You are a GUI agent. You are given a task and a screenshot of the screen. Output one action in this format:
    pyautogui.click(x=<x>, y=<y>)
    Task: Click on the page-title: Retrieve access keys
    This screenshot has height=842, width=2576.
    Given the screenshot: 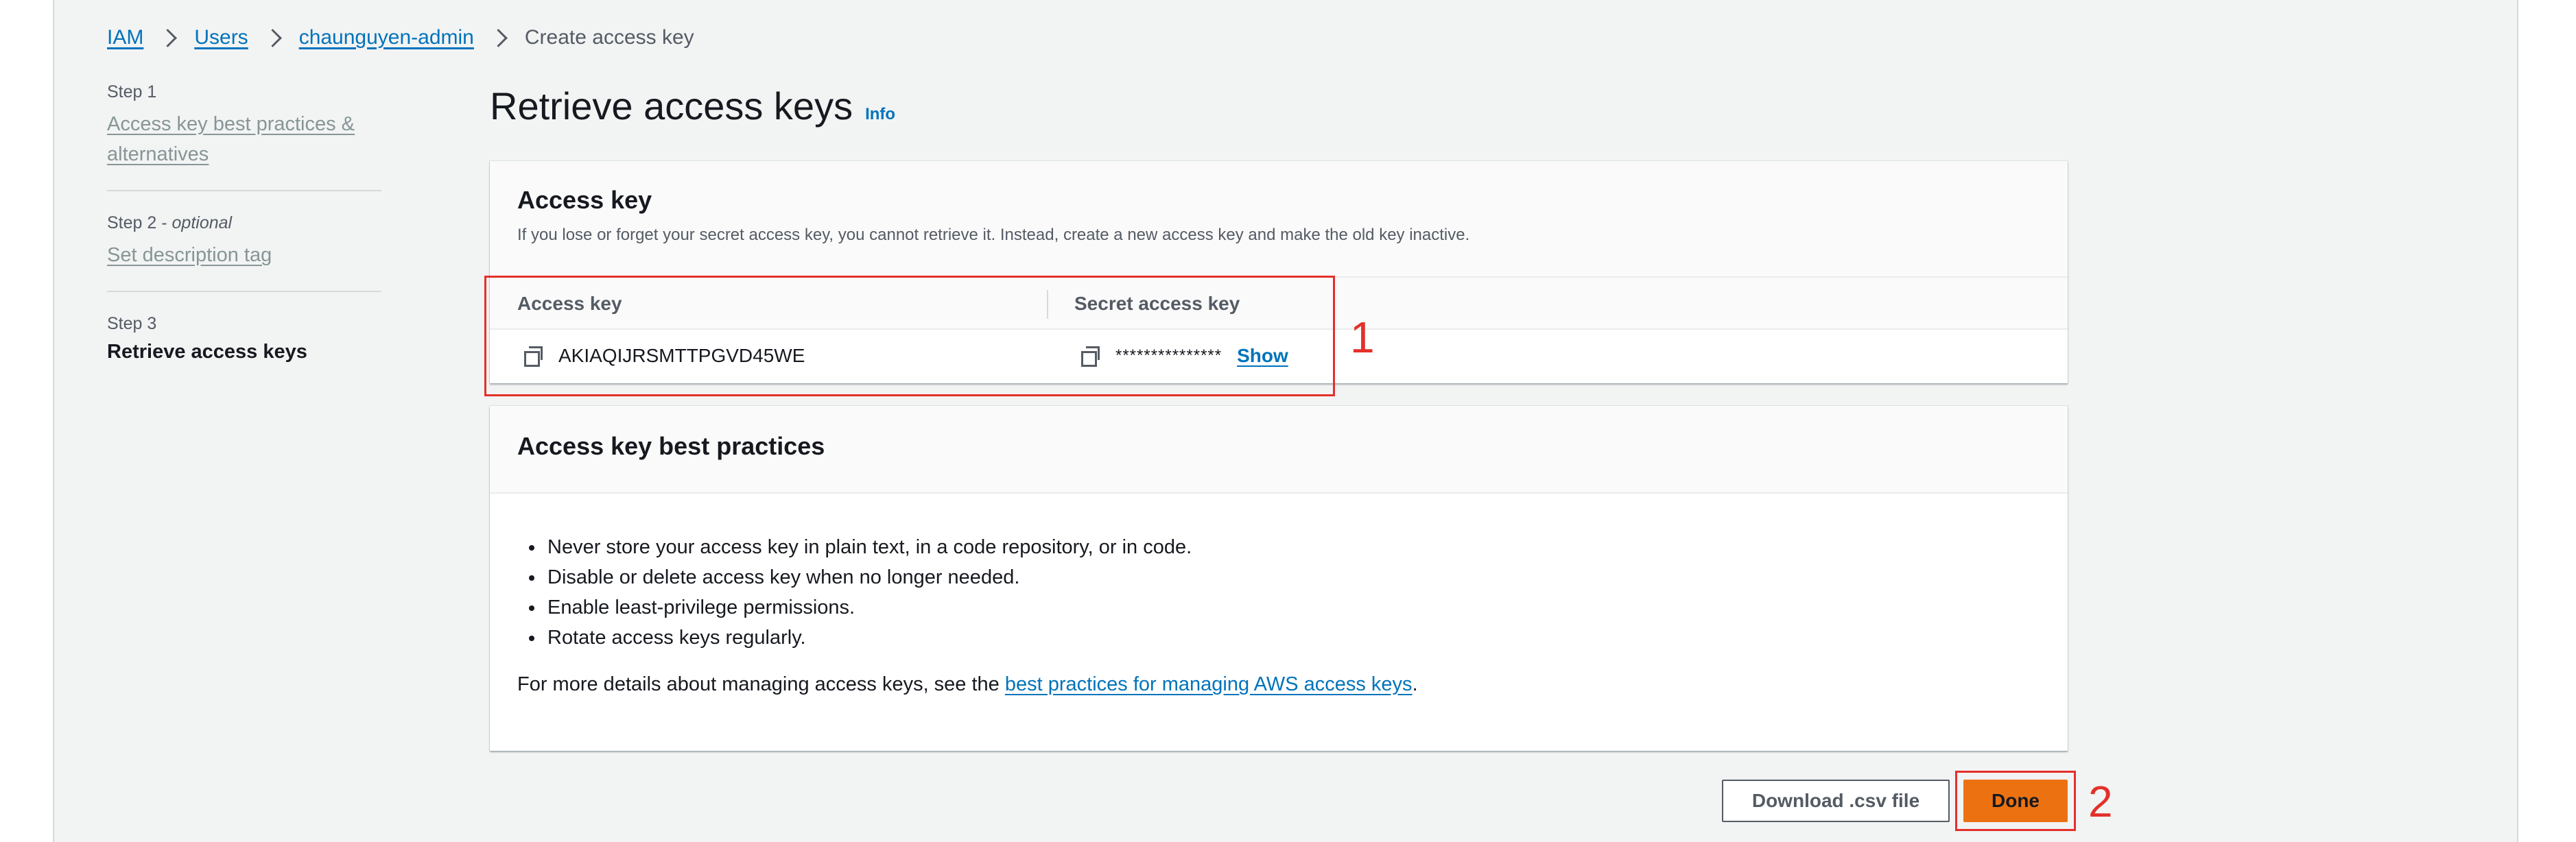 What is the action you would take?
    pyautogui.click(x=671, y=106)
    